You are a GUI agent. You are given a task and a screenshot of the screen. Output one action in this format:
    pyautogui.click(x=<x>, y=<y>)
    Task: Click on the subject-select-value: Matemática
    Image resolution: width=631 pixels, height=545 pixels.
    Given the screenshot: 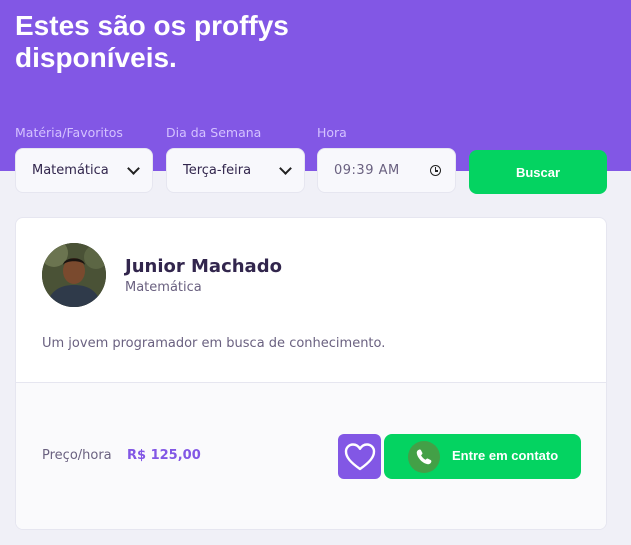 What is the action you would take?
    pyautogui.click(x=70, y=170)
    